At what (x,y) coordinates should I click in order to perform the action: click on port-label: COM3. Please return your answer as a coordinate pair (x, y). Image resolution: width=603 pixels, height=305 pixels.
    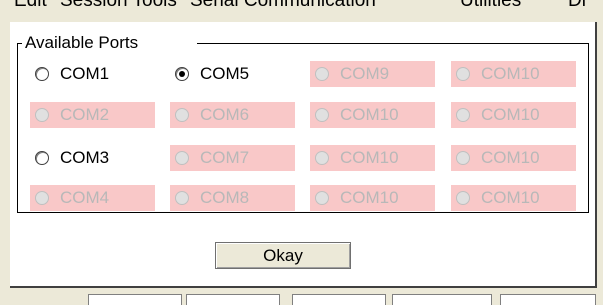
    Looking at the image, I should click on (85, 157).